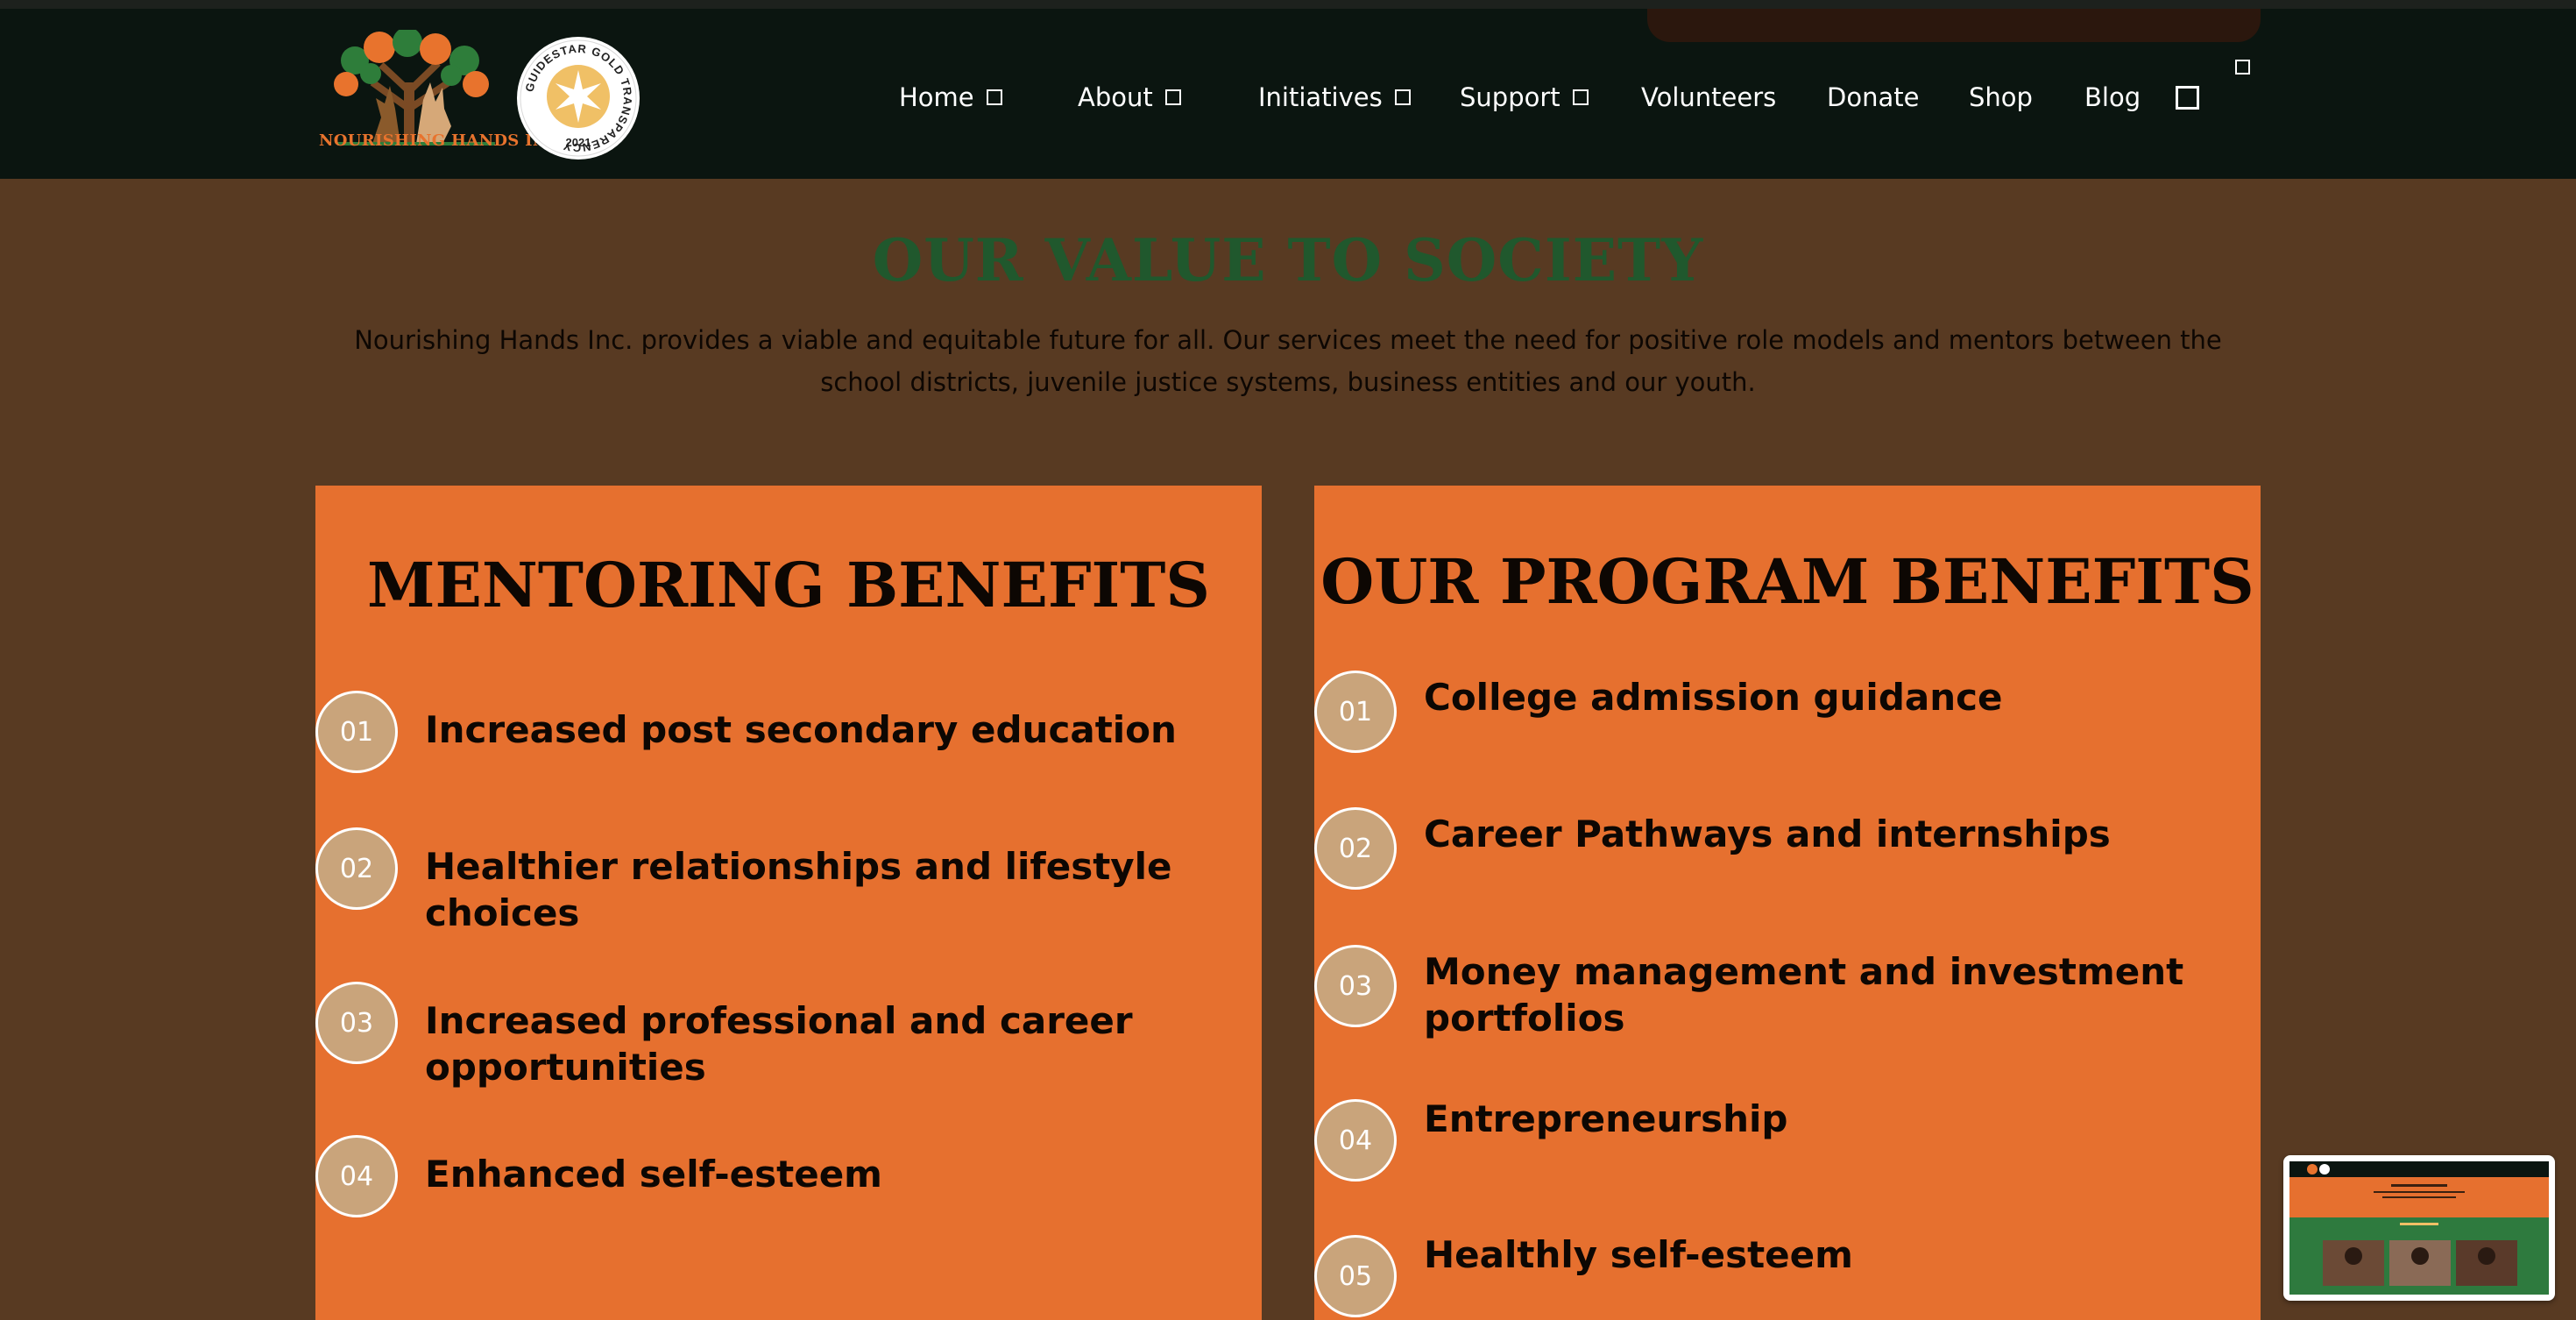 This screenshot has width=2576, height=1320. What do you see at coordinates (936, 97) in the screenshot?
I see `nav-home-label: Home` at bounding box center [936, 97].